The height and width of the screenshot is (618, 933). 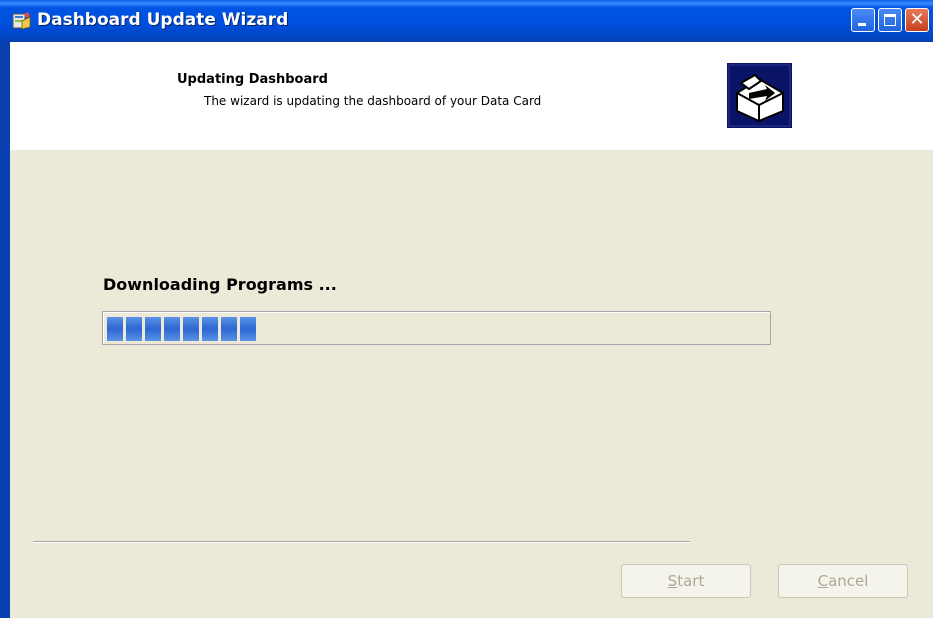 I want to click on maximize-button, so click(x=890, y=20).